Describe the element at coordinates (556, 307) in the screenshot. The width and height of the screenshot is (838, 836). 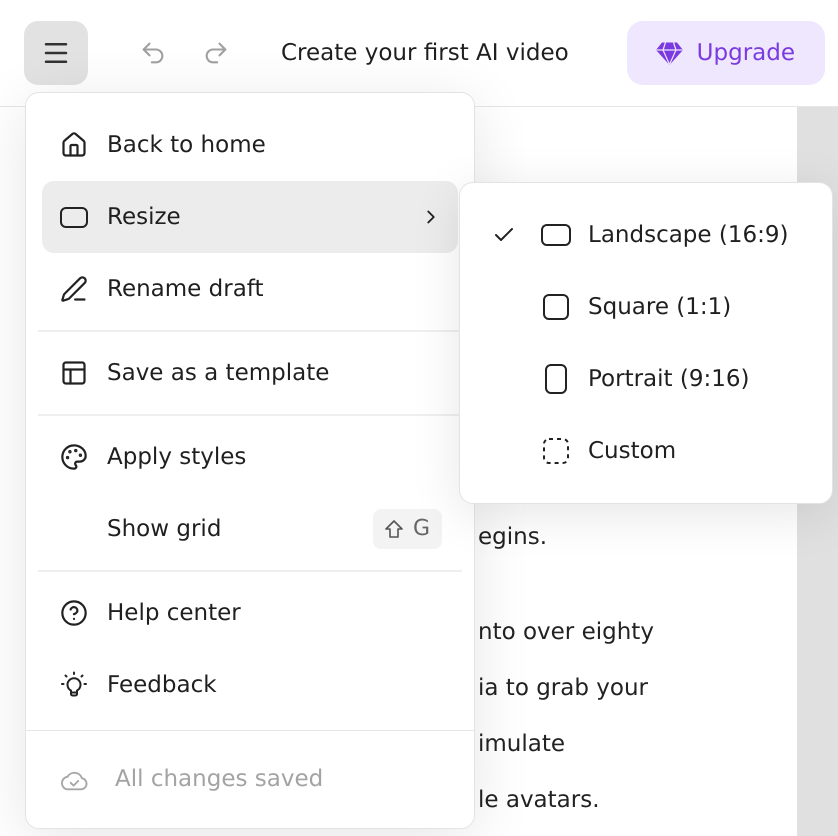
I see `square-icon` at that location.